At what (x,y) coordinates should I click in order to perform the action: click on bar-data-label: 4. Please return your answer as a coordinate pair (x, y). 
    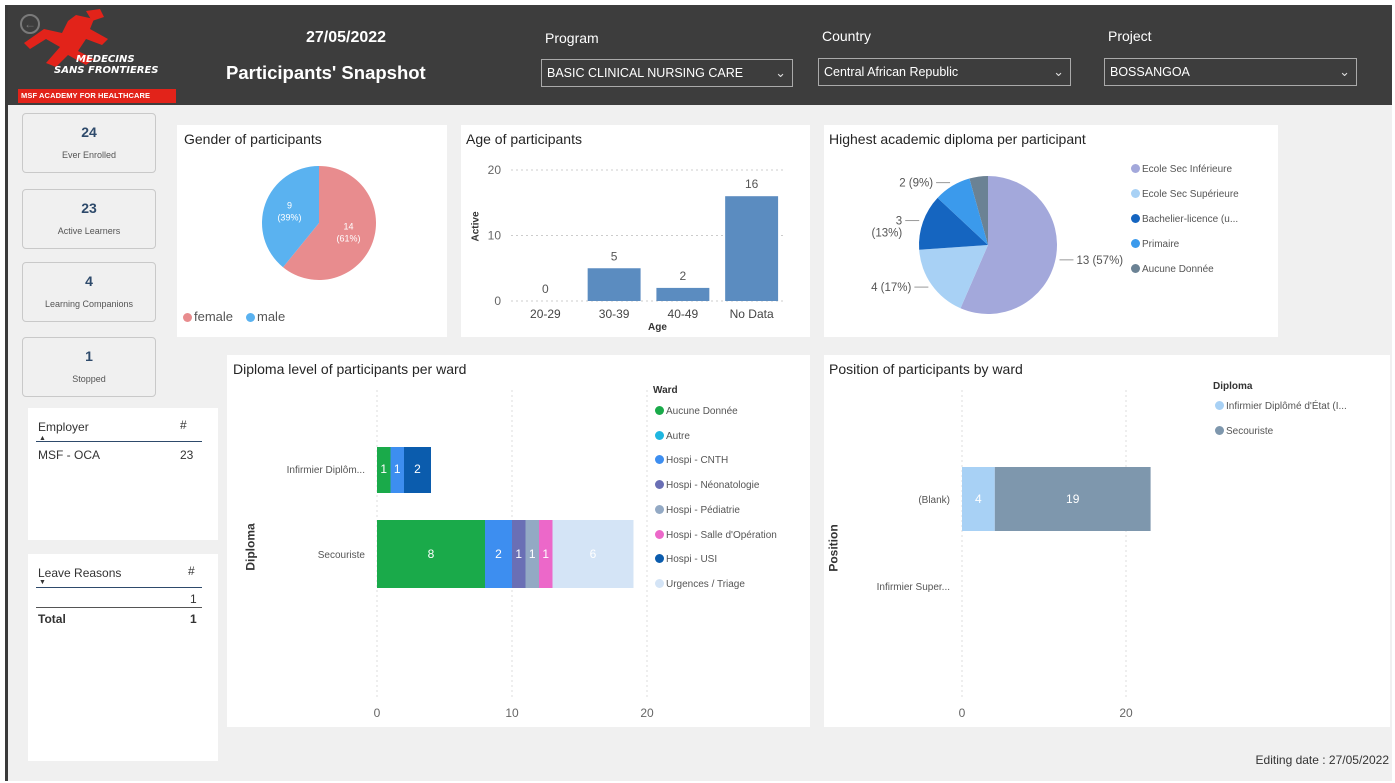
    Looking at the image, I should click on (978, 499).